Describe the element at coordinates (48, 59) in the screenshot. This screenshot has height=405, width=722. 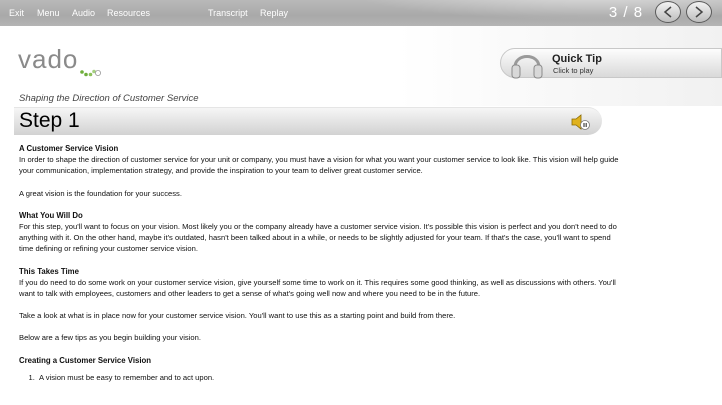
I see `brand-logo: vado` at that location.